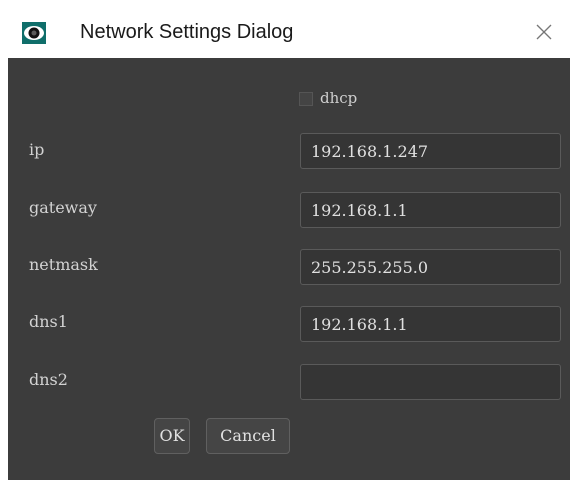 This screenshot has width=572, height=481. What do you see at coordinates (63, 207) in the screenshot?
I see `gateway-label: gateway` at bounding box center [63, 207].